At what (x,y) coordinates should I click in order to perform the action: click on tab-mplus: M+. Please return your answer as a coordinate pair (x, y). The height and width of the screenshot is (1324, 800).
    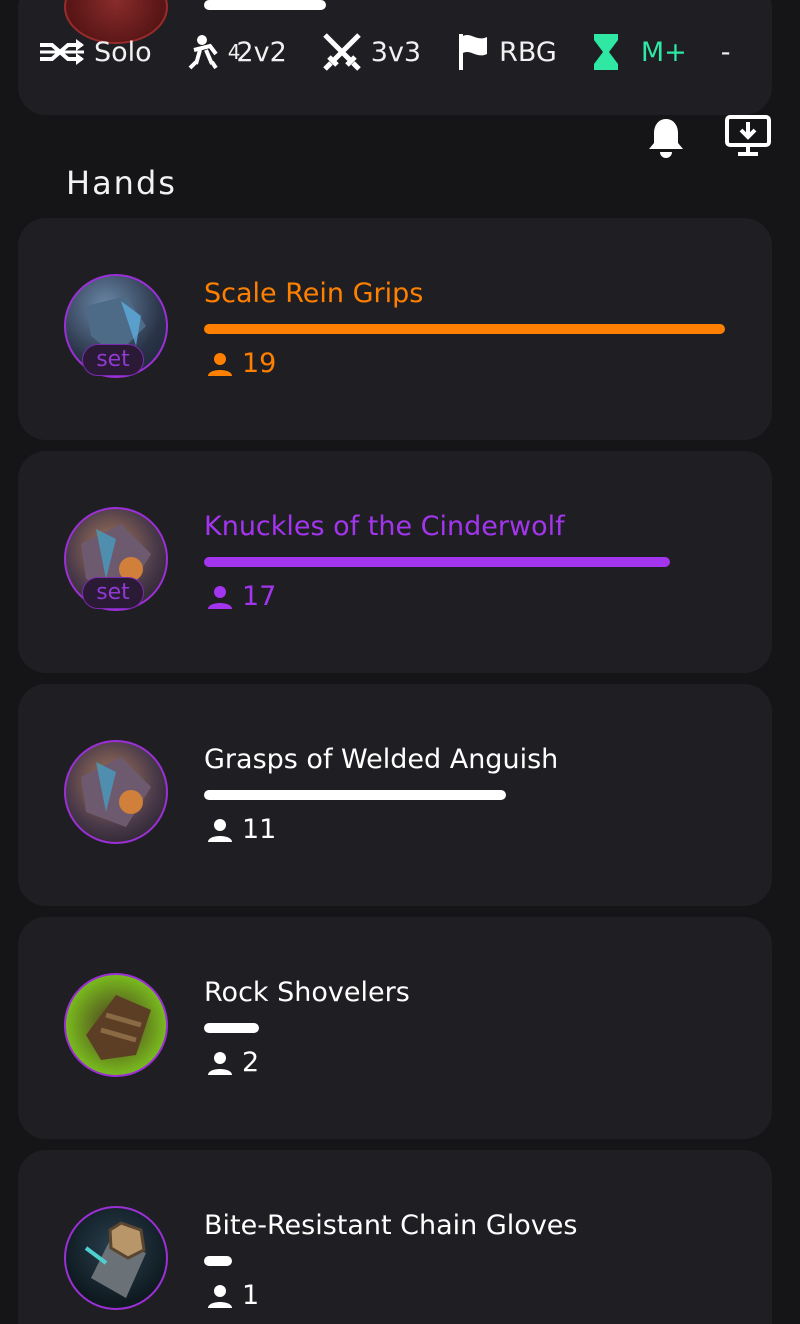
    Looking at the image, I should click on (639, 52).